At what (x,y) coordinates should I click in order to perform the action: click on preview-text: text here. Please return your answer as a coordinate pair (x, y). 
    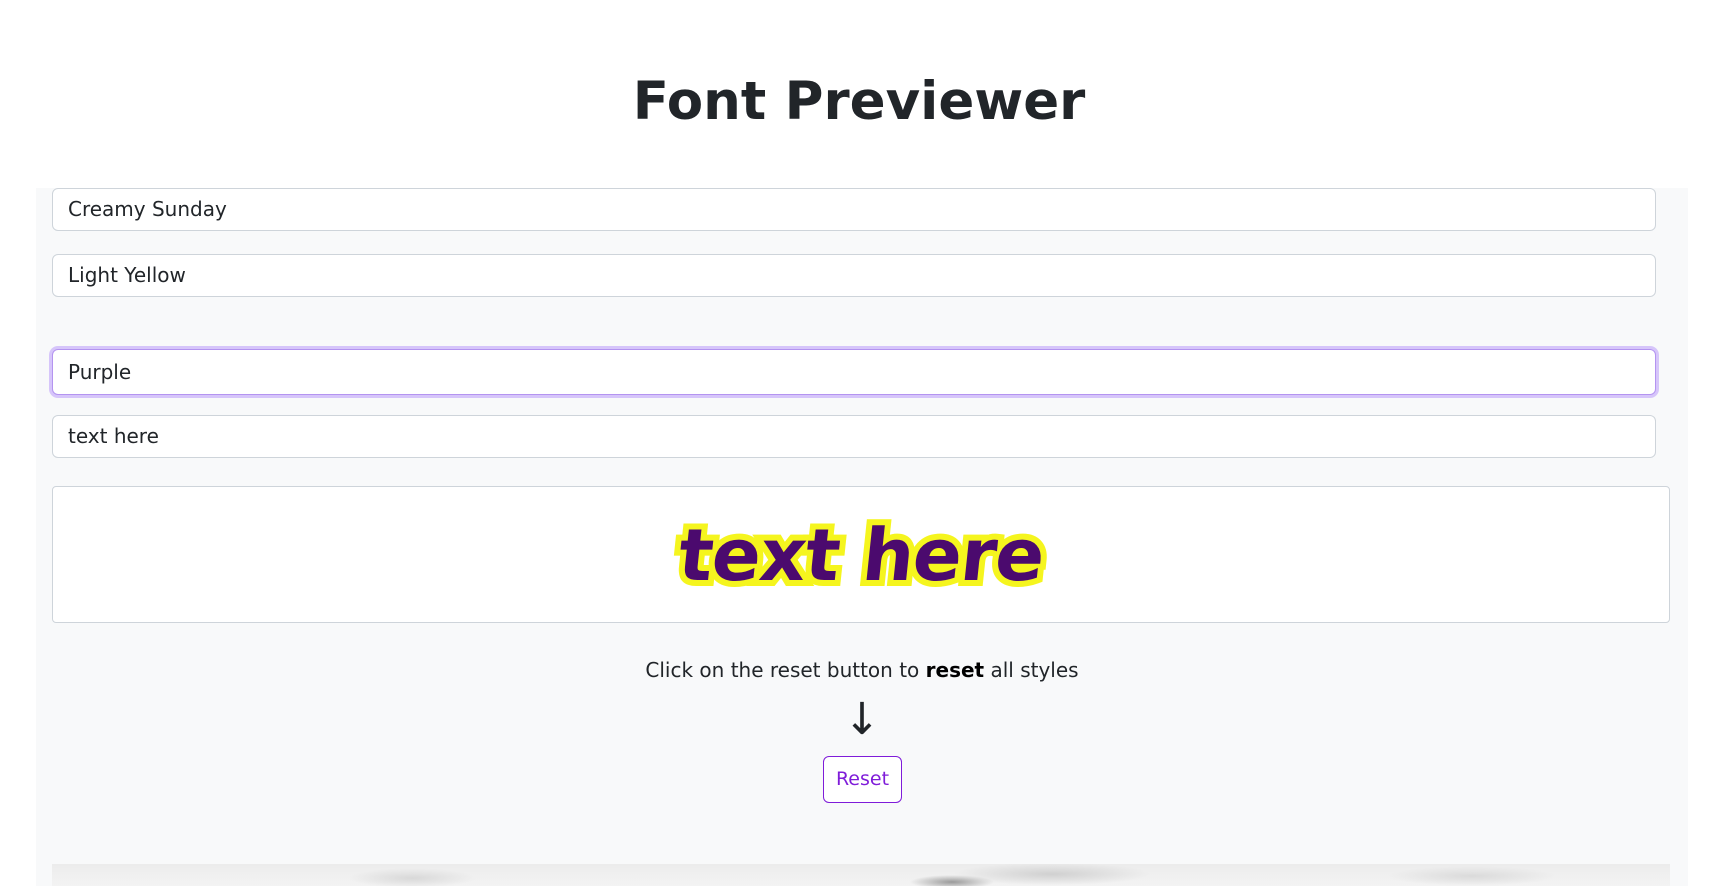
    Looking at the image, I should click on (860, 555).